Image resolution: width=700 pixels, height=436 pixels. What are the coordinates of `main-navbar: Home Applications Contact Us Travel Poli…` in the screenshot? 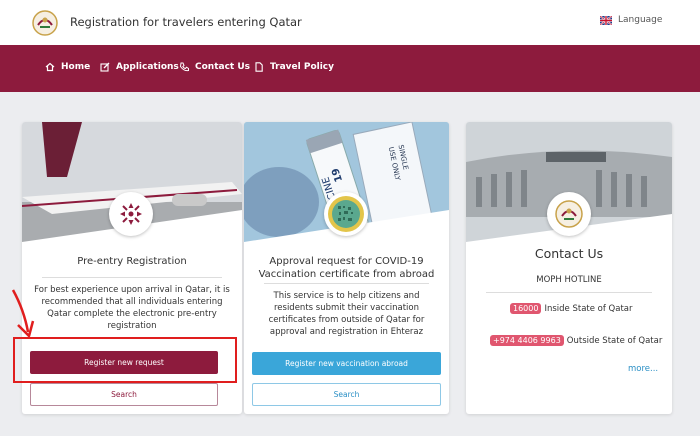 It's located at (350, 68).